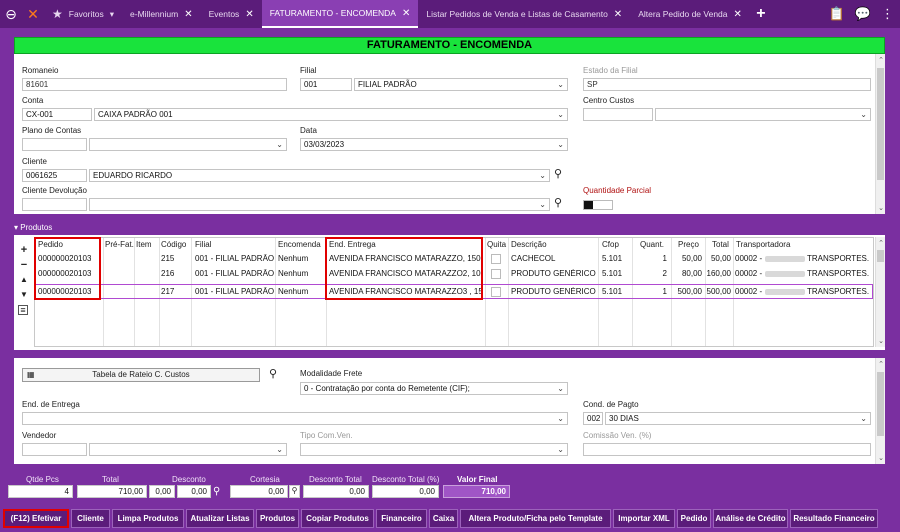 The image size is (900, 532). I want to click on col-pre-fat: Pré-Fat., so click(119, 244).